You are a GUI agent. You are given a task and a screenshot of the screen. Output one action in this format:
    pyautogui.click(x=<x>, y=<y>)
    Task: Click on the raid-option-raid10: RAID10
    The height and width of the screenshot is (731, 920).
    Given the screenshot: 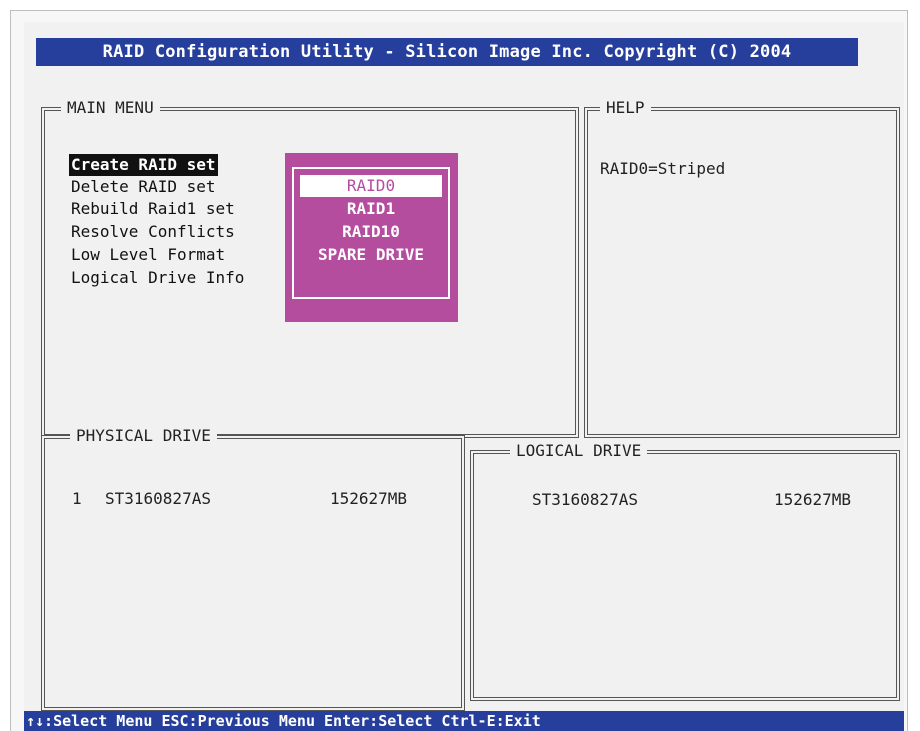 What is the action you would take?
    pyautogui.click(x=371, y=232)
    